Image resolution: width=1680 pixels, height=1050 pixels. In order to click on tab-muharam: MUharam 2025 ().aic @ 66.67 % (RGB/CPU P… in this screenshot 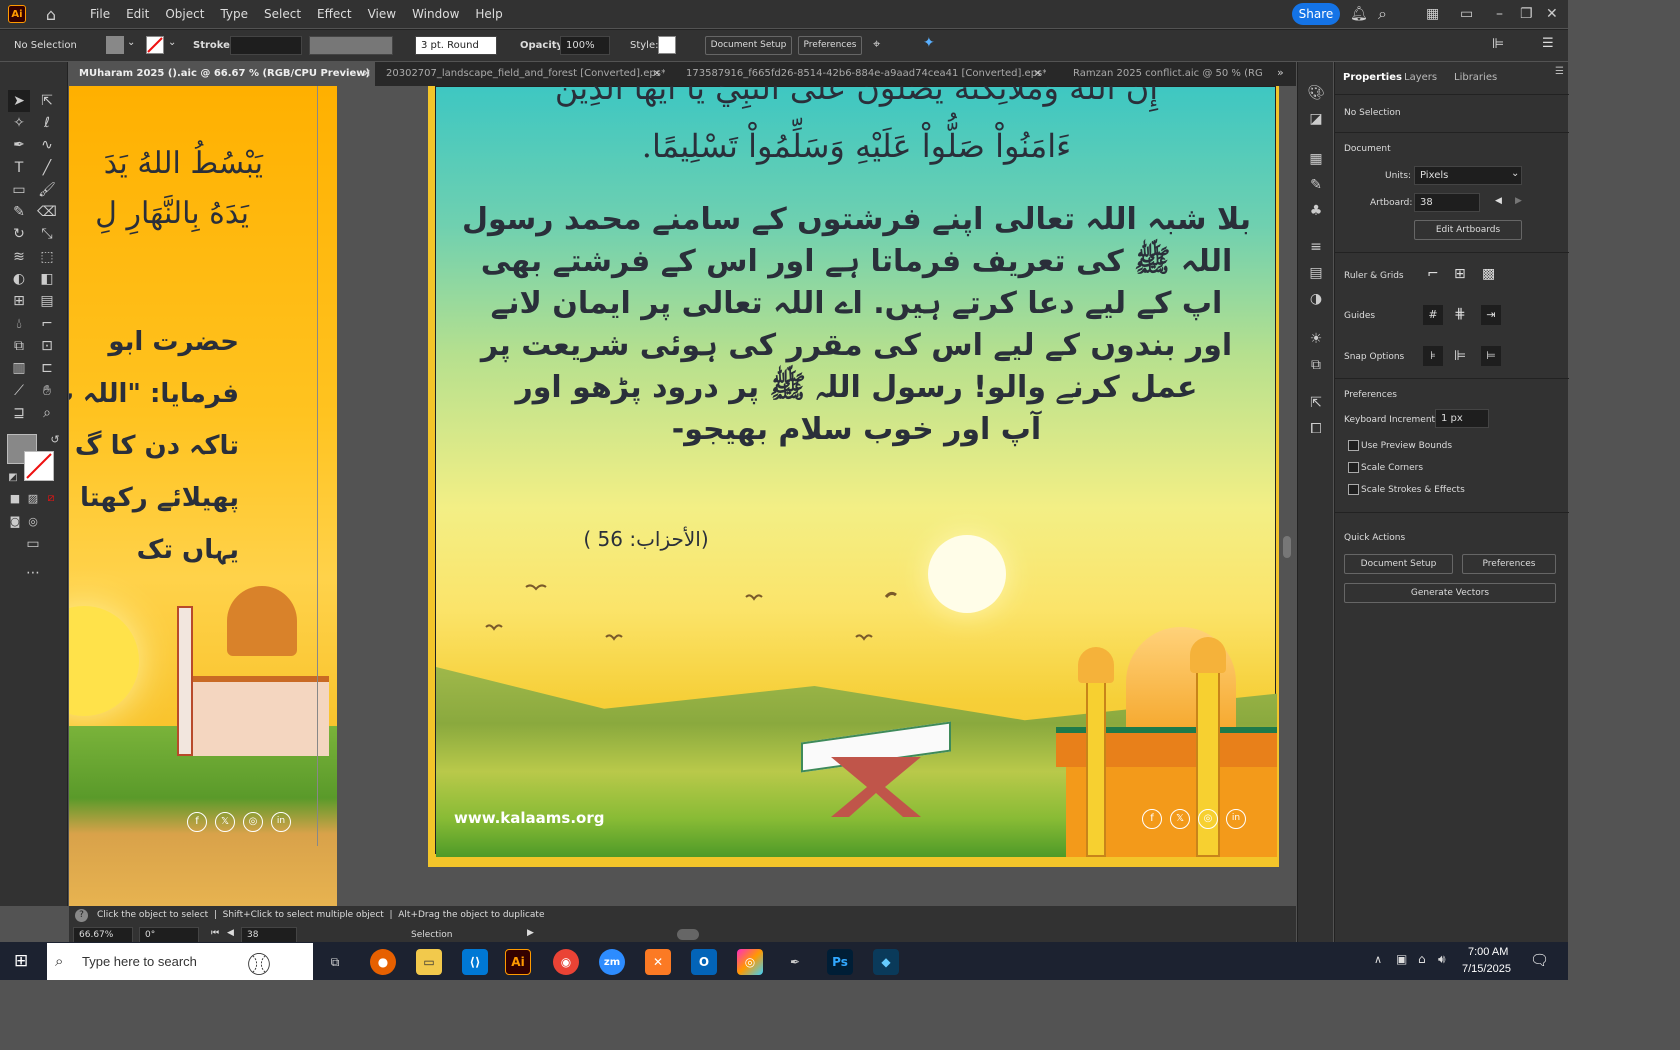, I will do `click(222, 74)`.